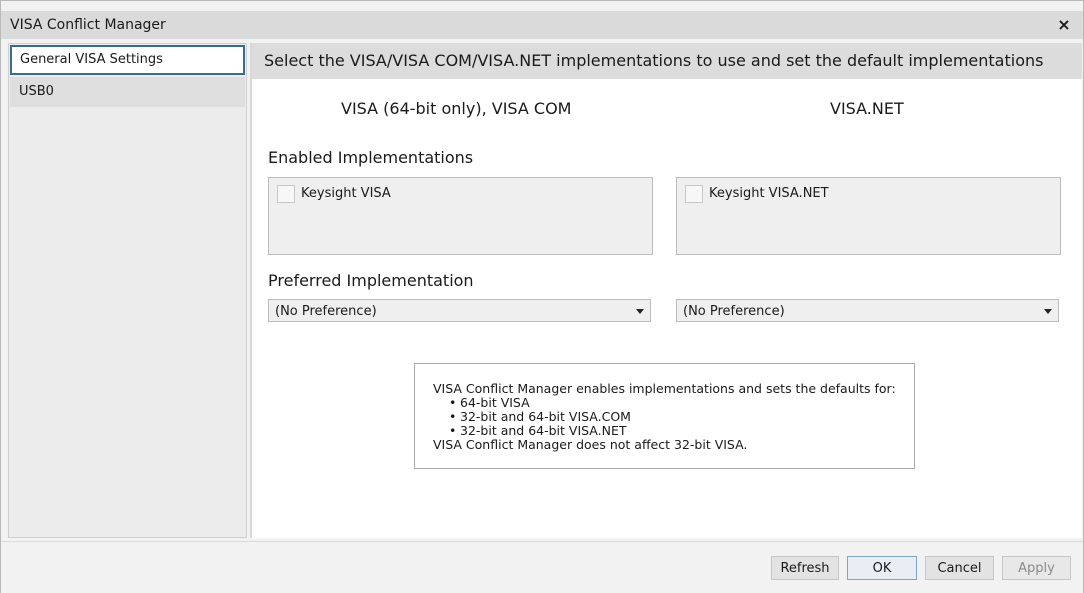  Describe the element at coordinates (542, 567) in the screenshot. I see `footer-button-bar: Refresh OK Cancel Apply` at that location.